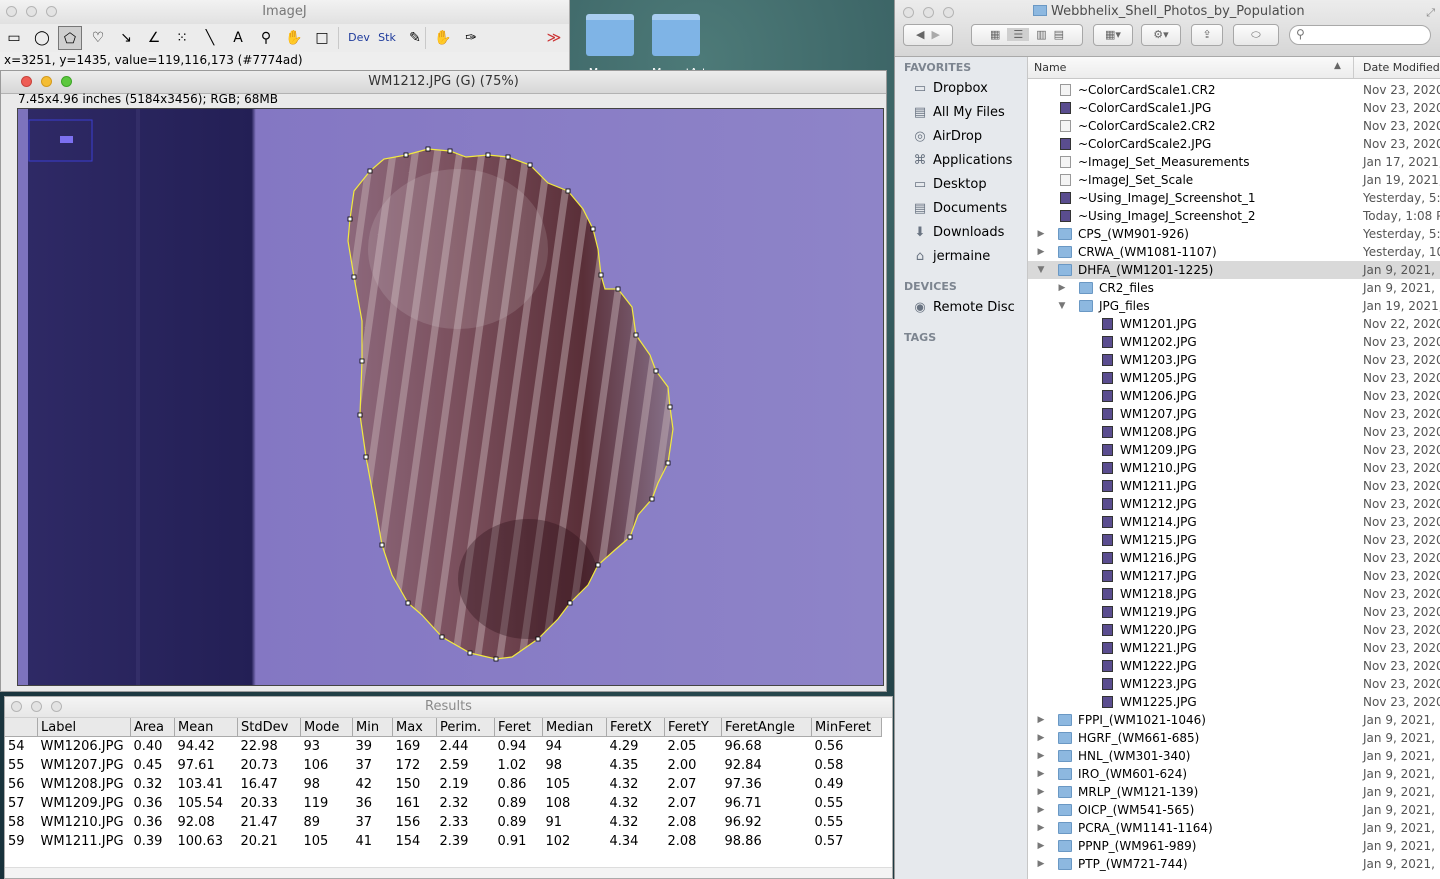  Describe the element at coordinates (1234, 90) in the screenshot. I see `file-row: ~ColorCardScale1.CR2 Nov 23, 2020` at that location.